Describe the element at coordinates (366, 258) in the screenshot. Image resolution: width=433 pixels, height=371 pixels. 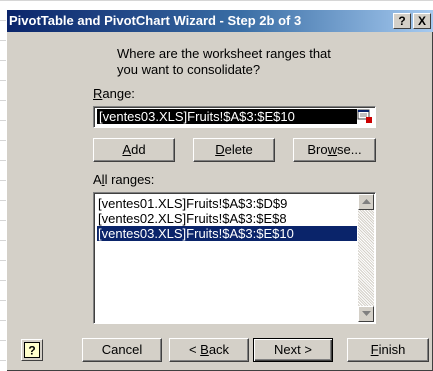
I see `listbox-scrollbar` at that location.